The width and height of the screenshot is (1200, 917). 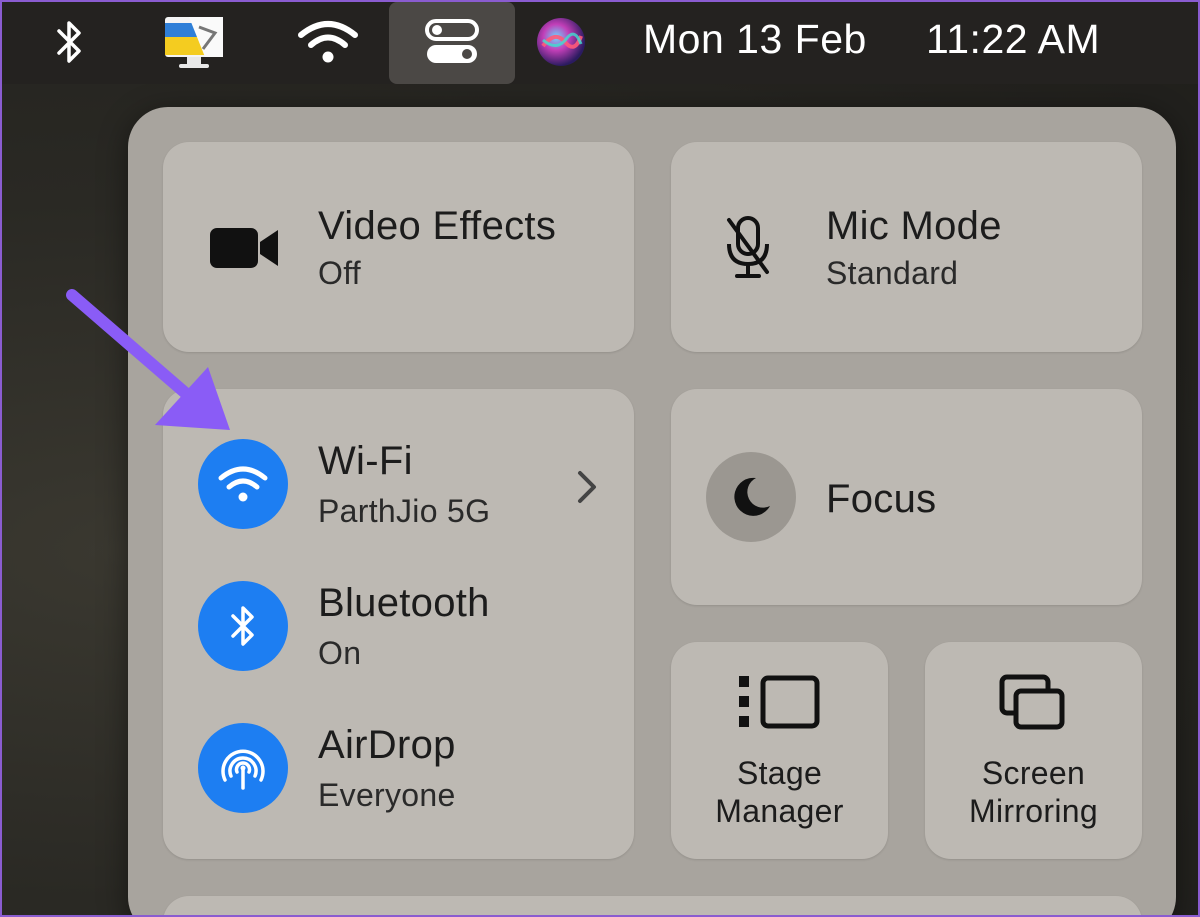 I want to click on display-flag-icon, so click(x=194, y=42).